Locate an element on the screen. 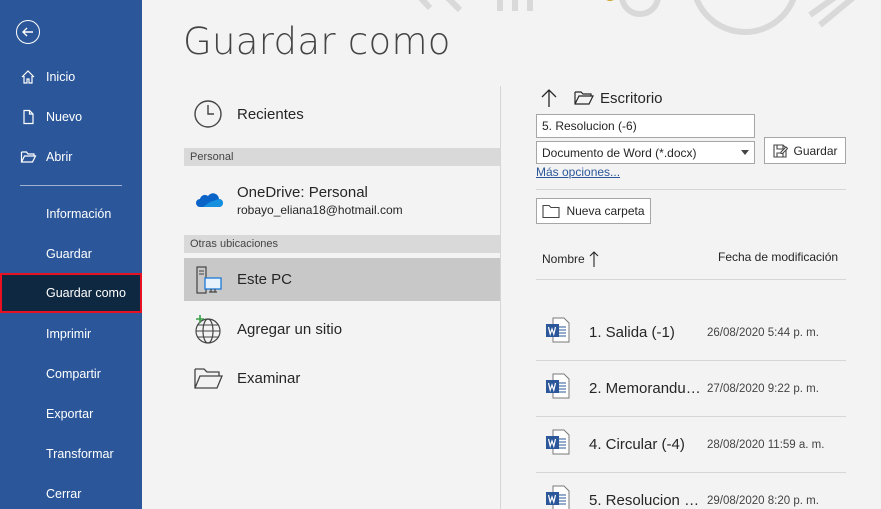 The height and width of the screenshot is (509, 881). location-label: Agregar un sitio is located at coordinates (290, 329).